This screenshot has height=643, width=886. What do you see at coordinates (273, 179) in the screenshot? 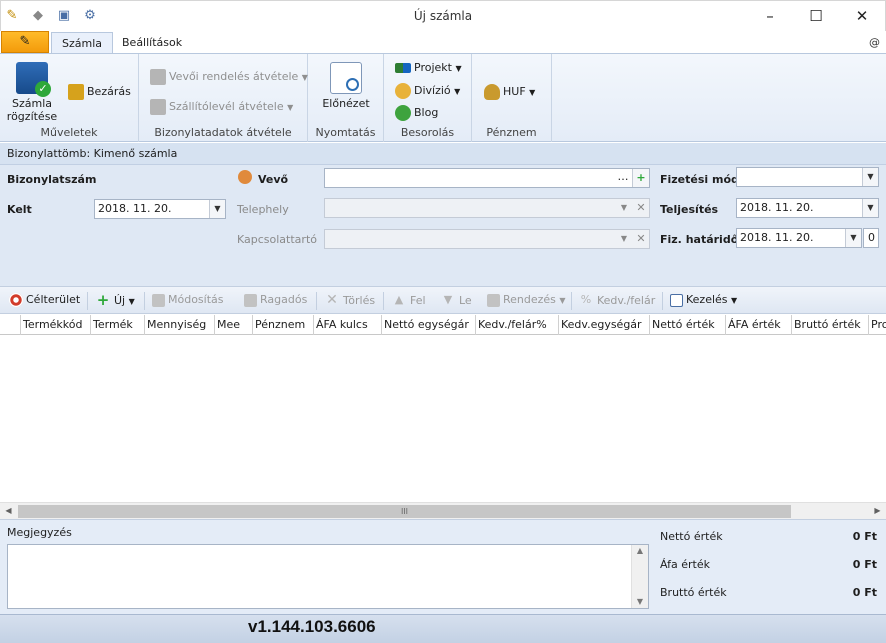
I see `vevo-label: Vevő` at bounding box center [273, 179].